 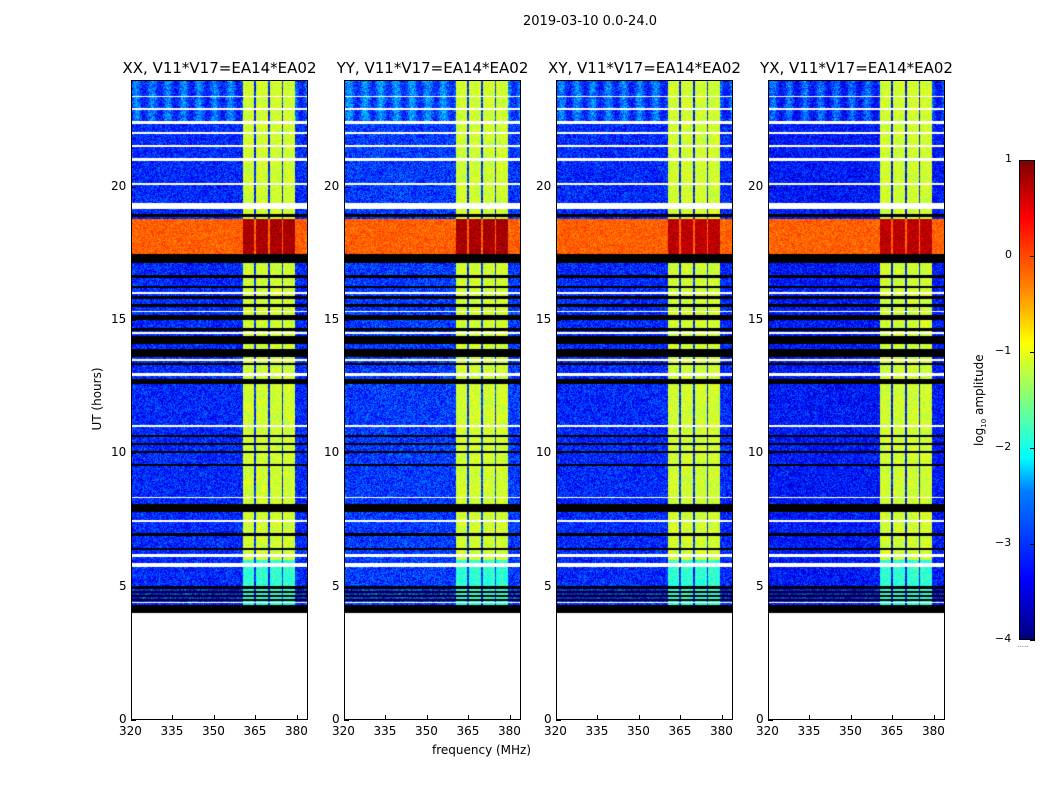 What do you see at coordinates (1027, 400) in the screenshot?
I see `colorbar` at bounding box center [1027, 400].